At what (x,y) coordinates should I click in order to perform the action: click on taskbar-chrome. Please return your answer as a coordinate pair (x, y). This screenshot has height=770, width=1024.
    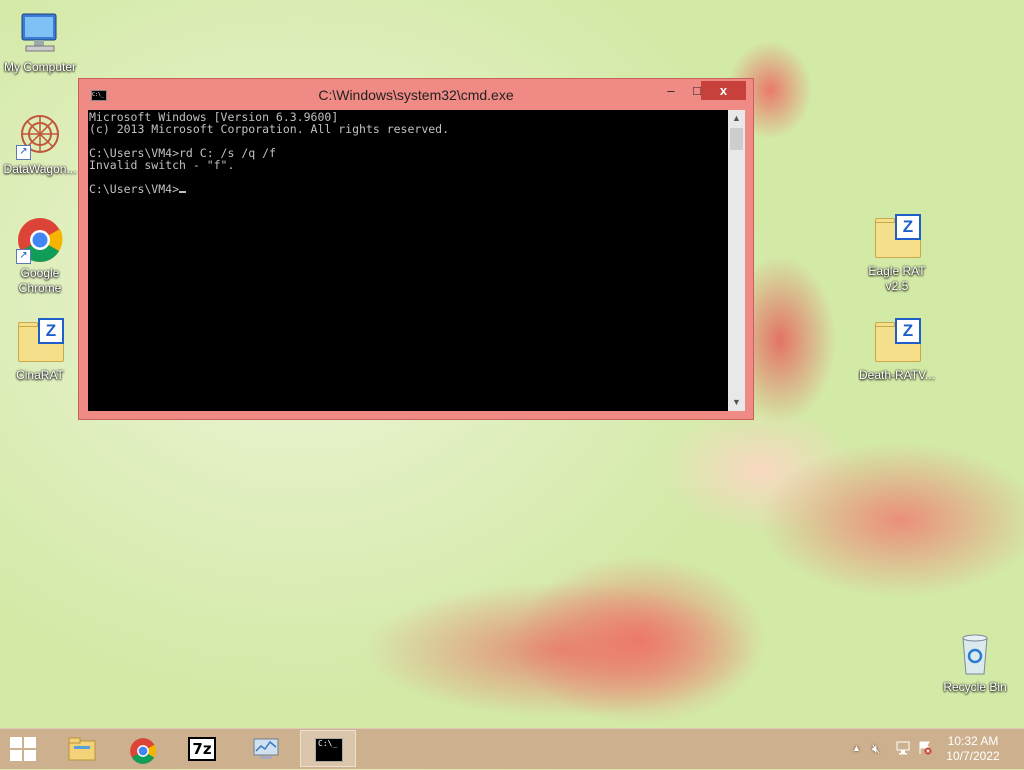
    Looking at the image, I should click on (143, 748).